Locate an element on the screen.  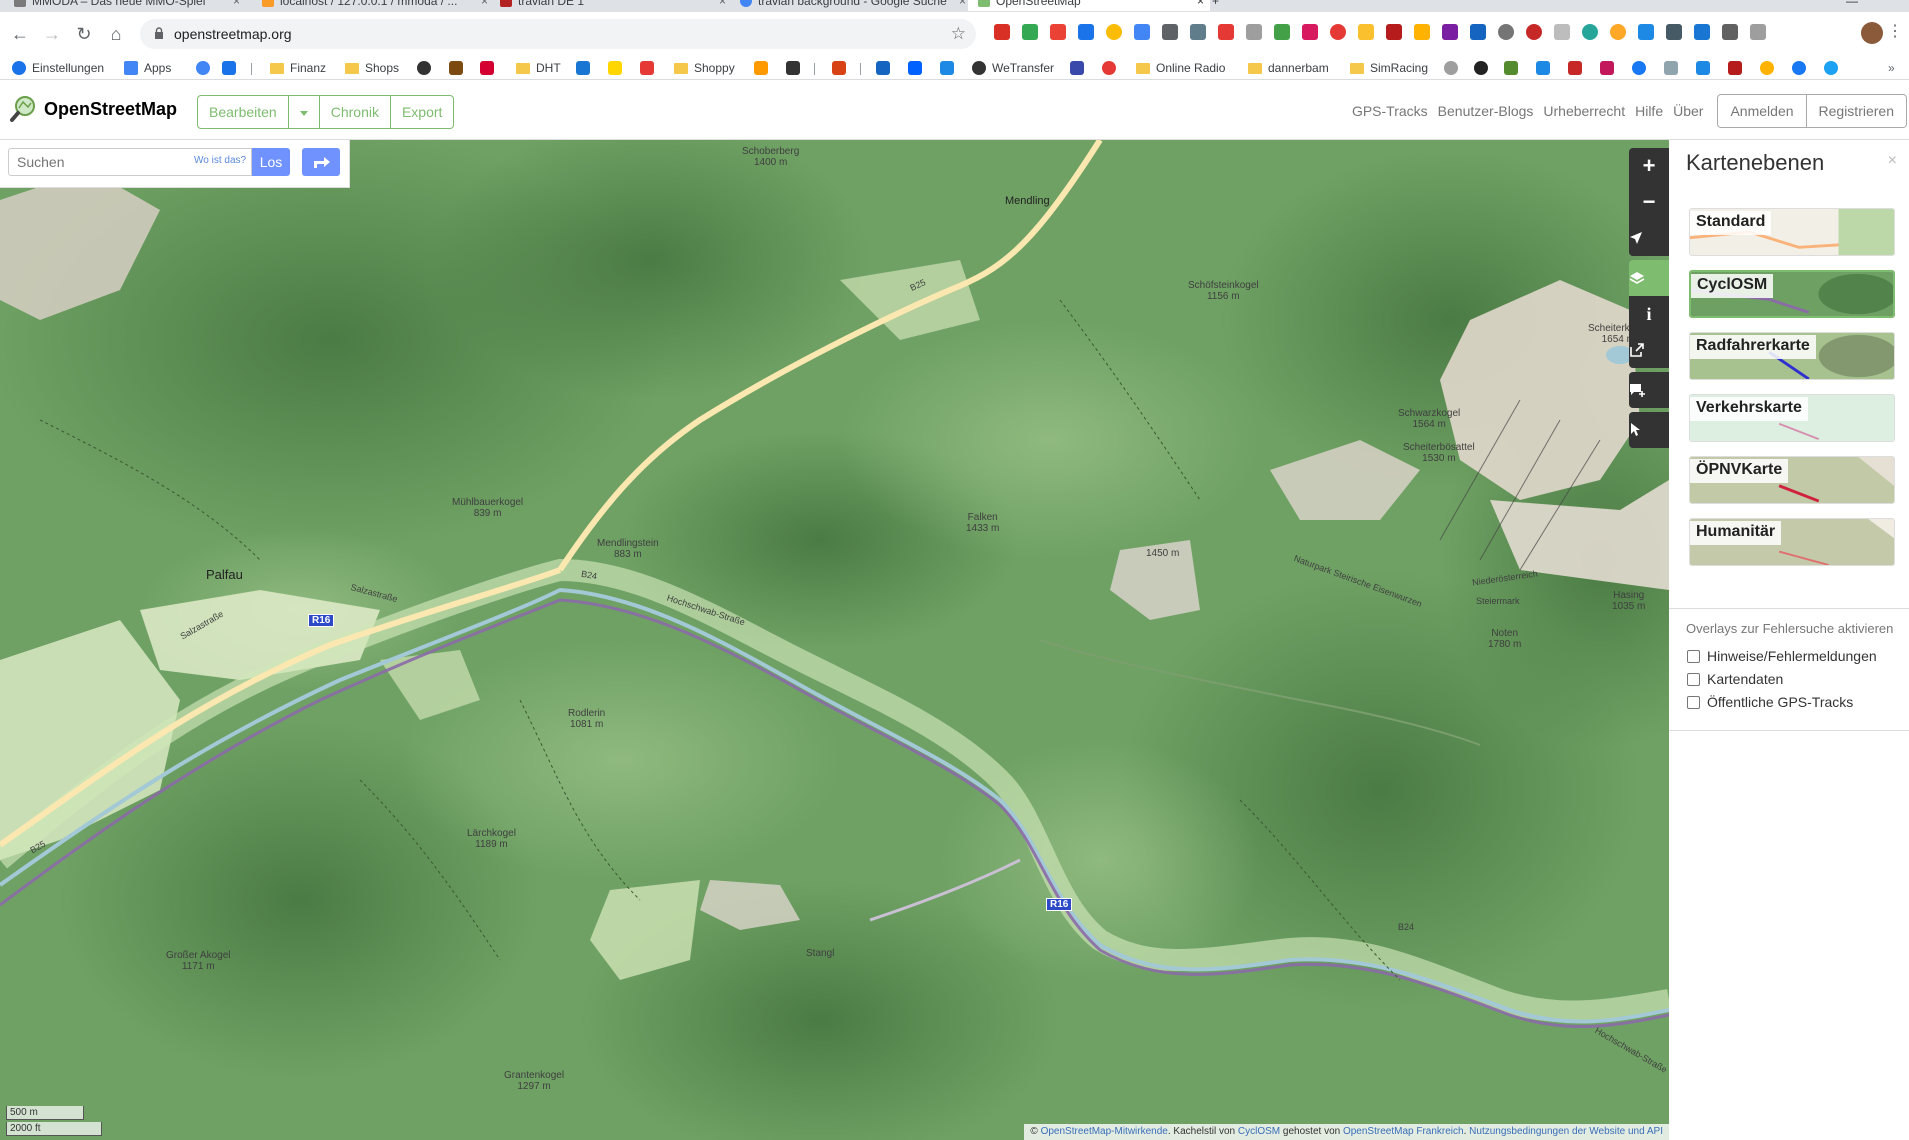
calendar-extension-icon is located at coordinates (1058, 32).